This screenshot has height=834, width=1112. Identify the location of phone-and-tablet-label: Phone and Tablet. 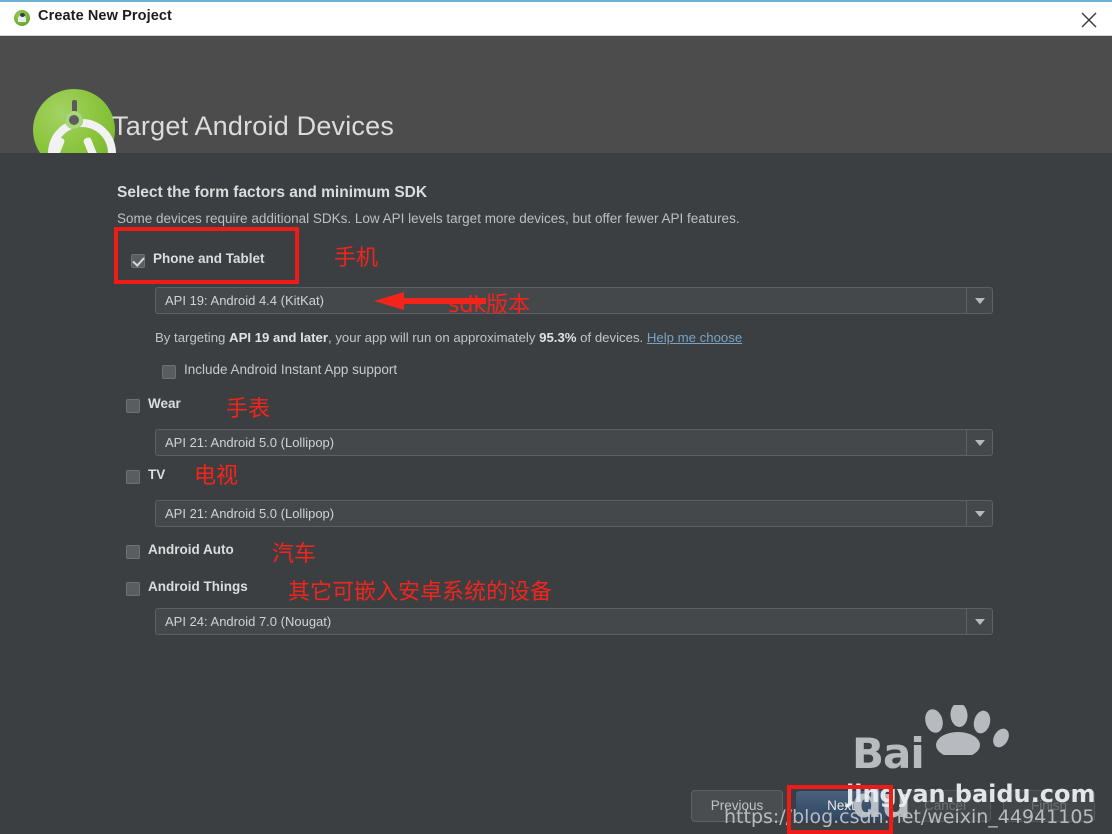
(209, 258).